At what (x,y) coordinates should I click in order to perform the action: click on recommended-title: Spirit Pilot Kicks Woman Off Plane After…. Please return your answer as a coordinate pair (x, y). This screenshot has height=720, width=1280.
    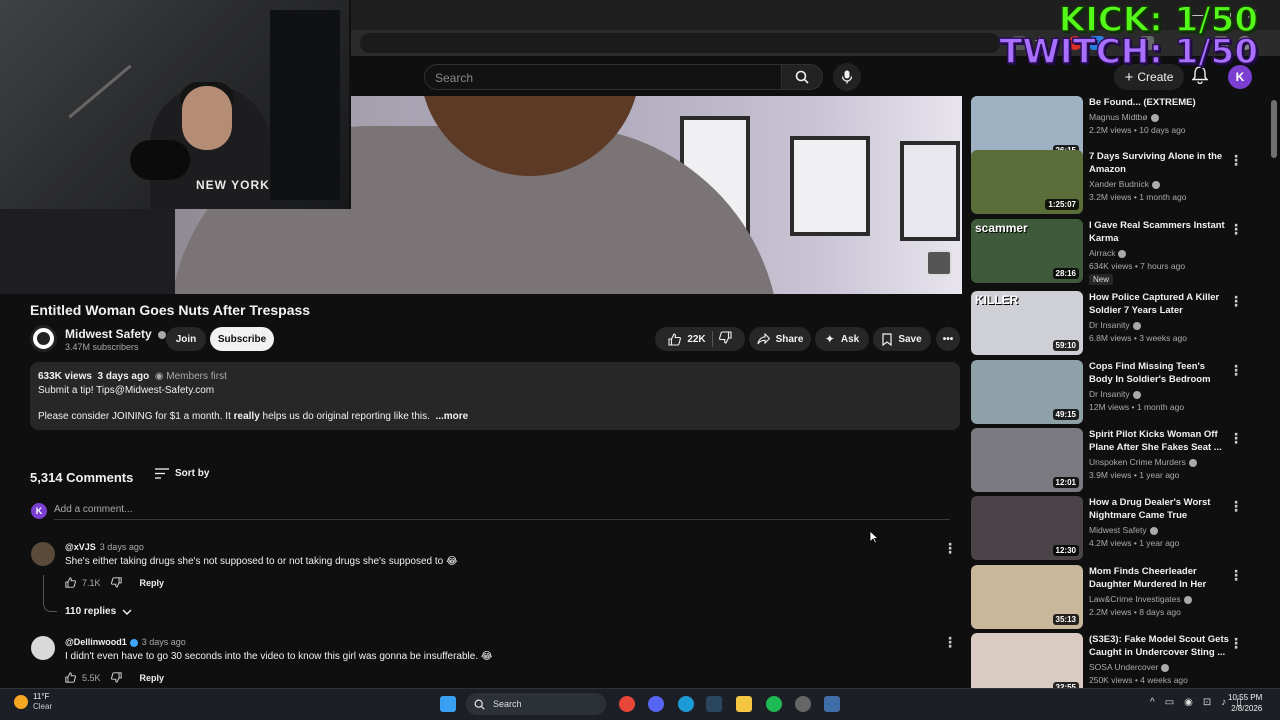
    Looking at the image, I should click on (1159, 441).